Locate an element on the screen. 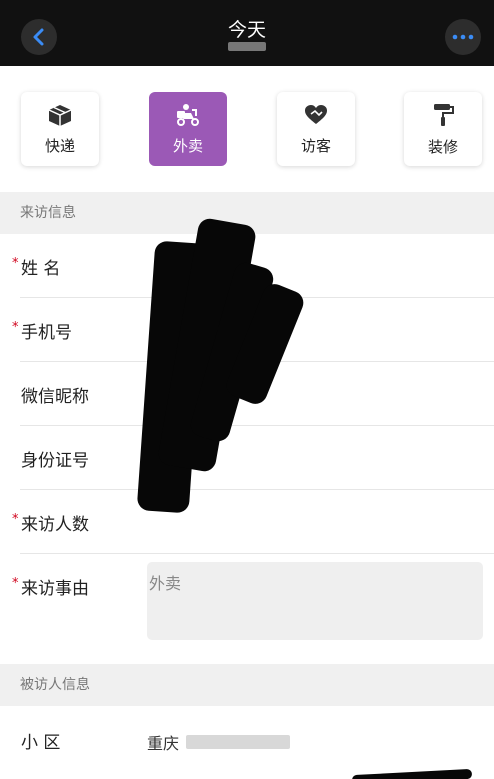 This screenshot has width=494, height=779. field-id-number: 身份证号 is located at coordinates (247, 458).